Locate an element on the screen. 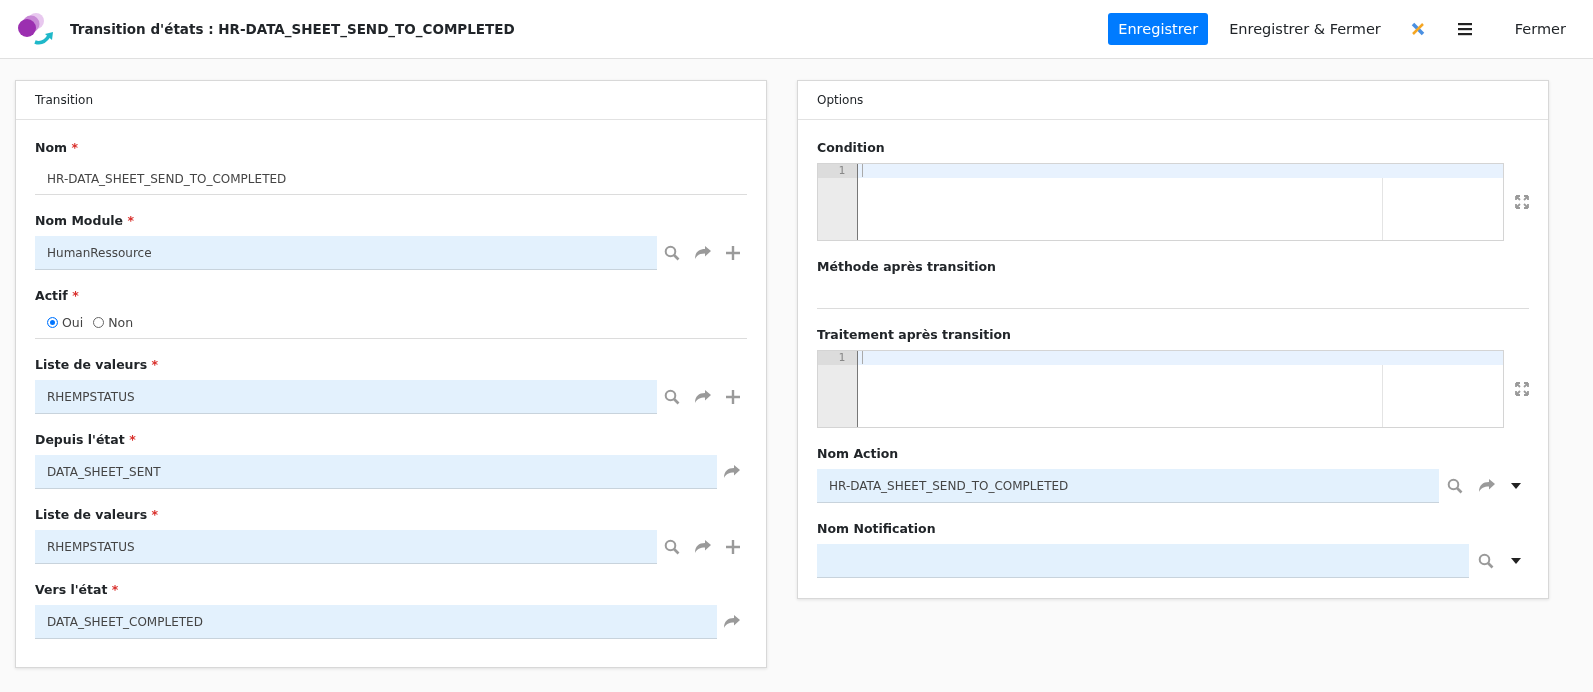 The width and height of the screenshot is (1593, 692). lookup-field: HR-DATA_SHEET_SEND_TO_COMPLETED is located at coordinates (1128, 486).